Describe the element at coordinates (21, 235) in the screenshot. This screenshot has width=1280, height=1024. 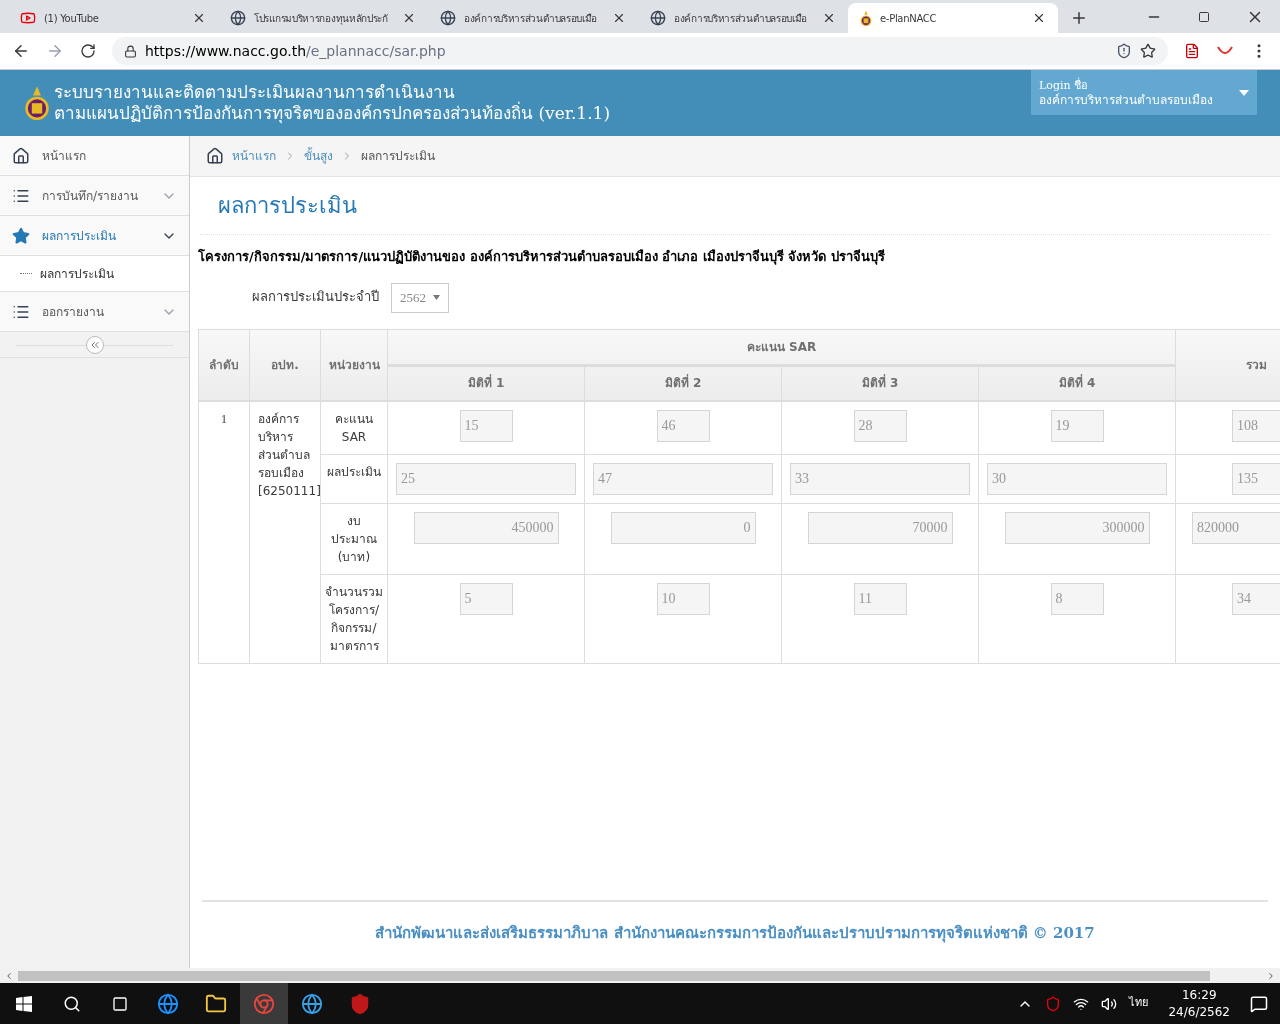
I see `star-icon` at that location.